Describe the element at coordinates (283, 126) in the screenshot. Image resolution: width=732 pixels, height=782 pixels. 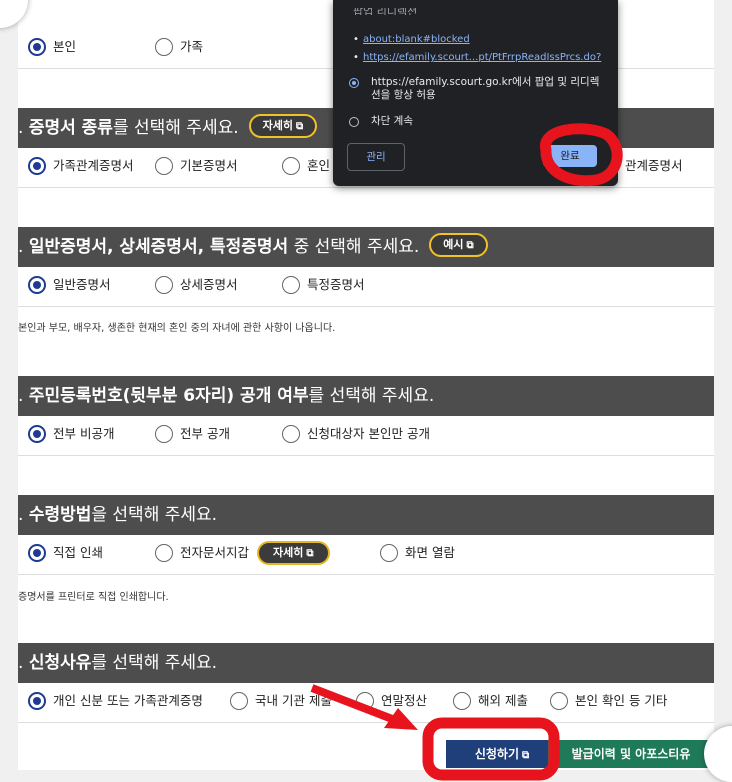
I see `cert-type-detail-button: 자세히 ⧉` at that location.